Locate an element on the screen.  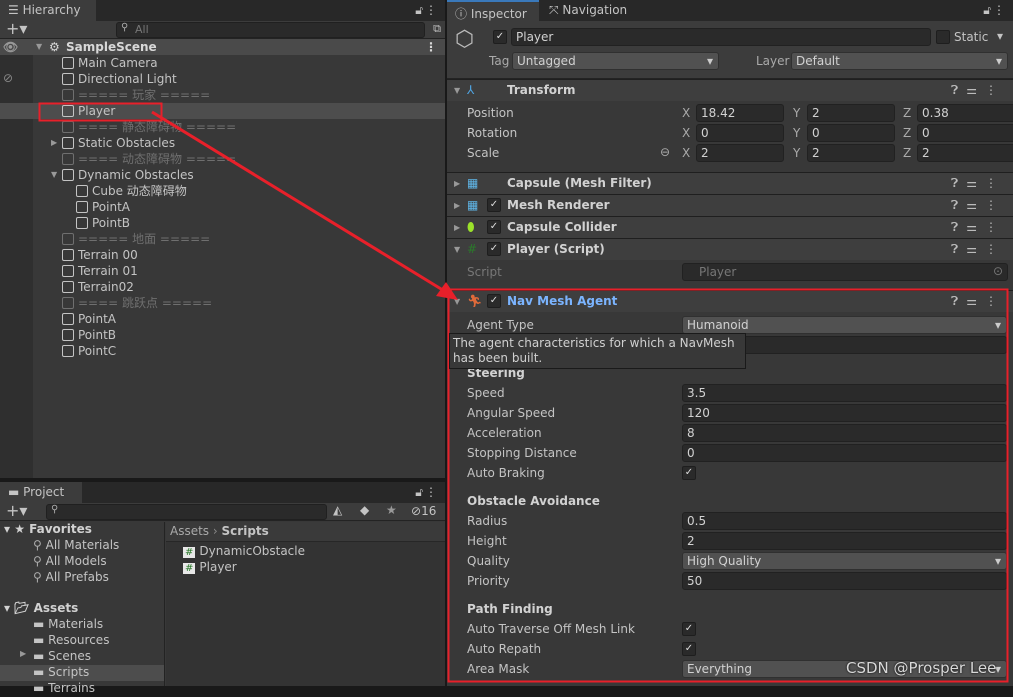
watermark: CSDN @Prosper Lee is located at coordinates (921, 668).